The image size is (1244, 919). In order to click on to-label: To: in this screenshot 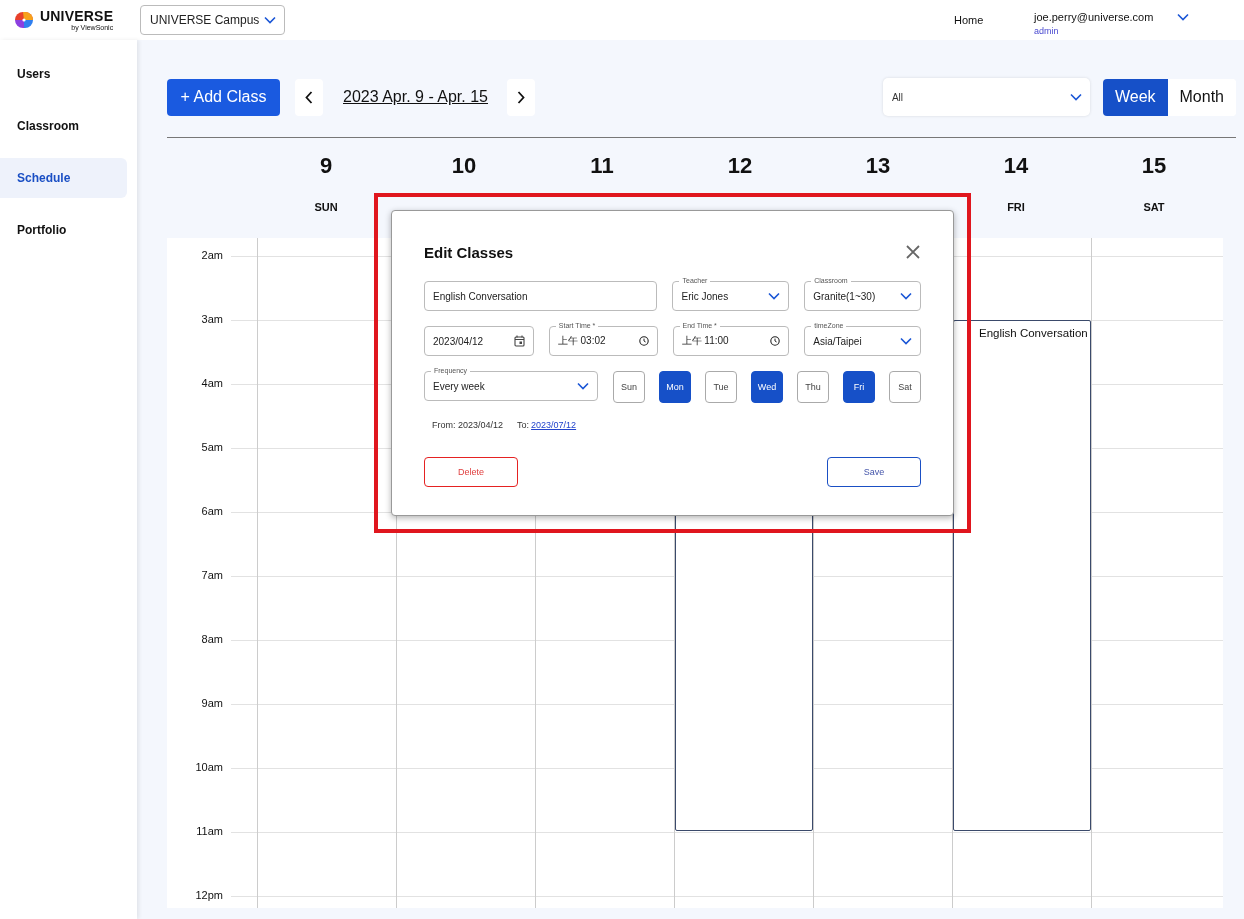, I will do `click(523, 425)`.